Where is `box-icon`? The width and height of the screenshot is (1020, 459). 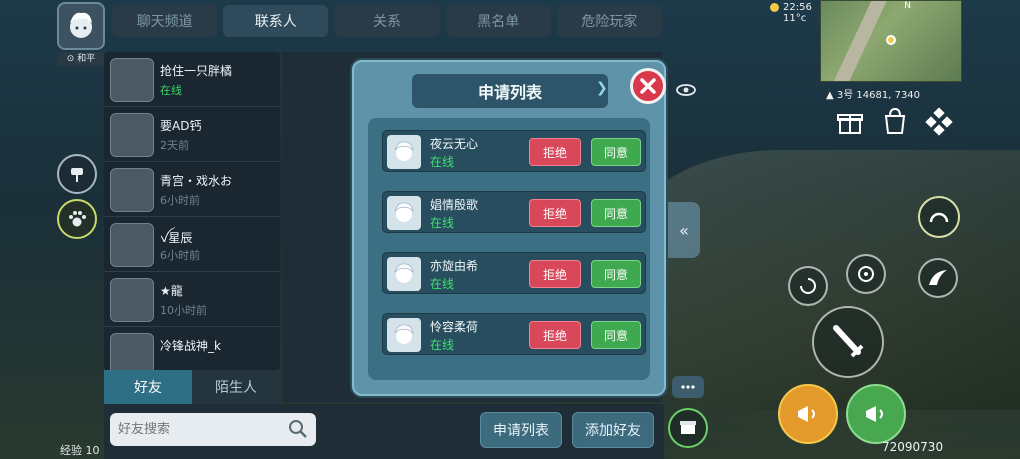
box-icon is located at coordinates (688, 427).